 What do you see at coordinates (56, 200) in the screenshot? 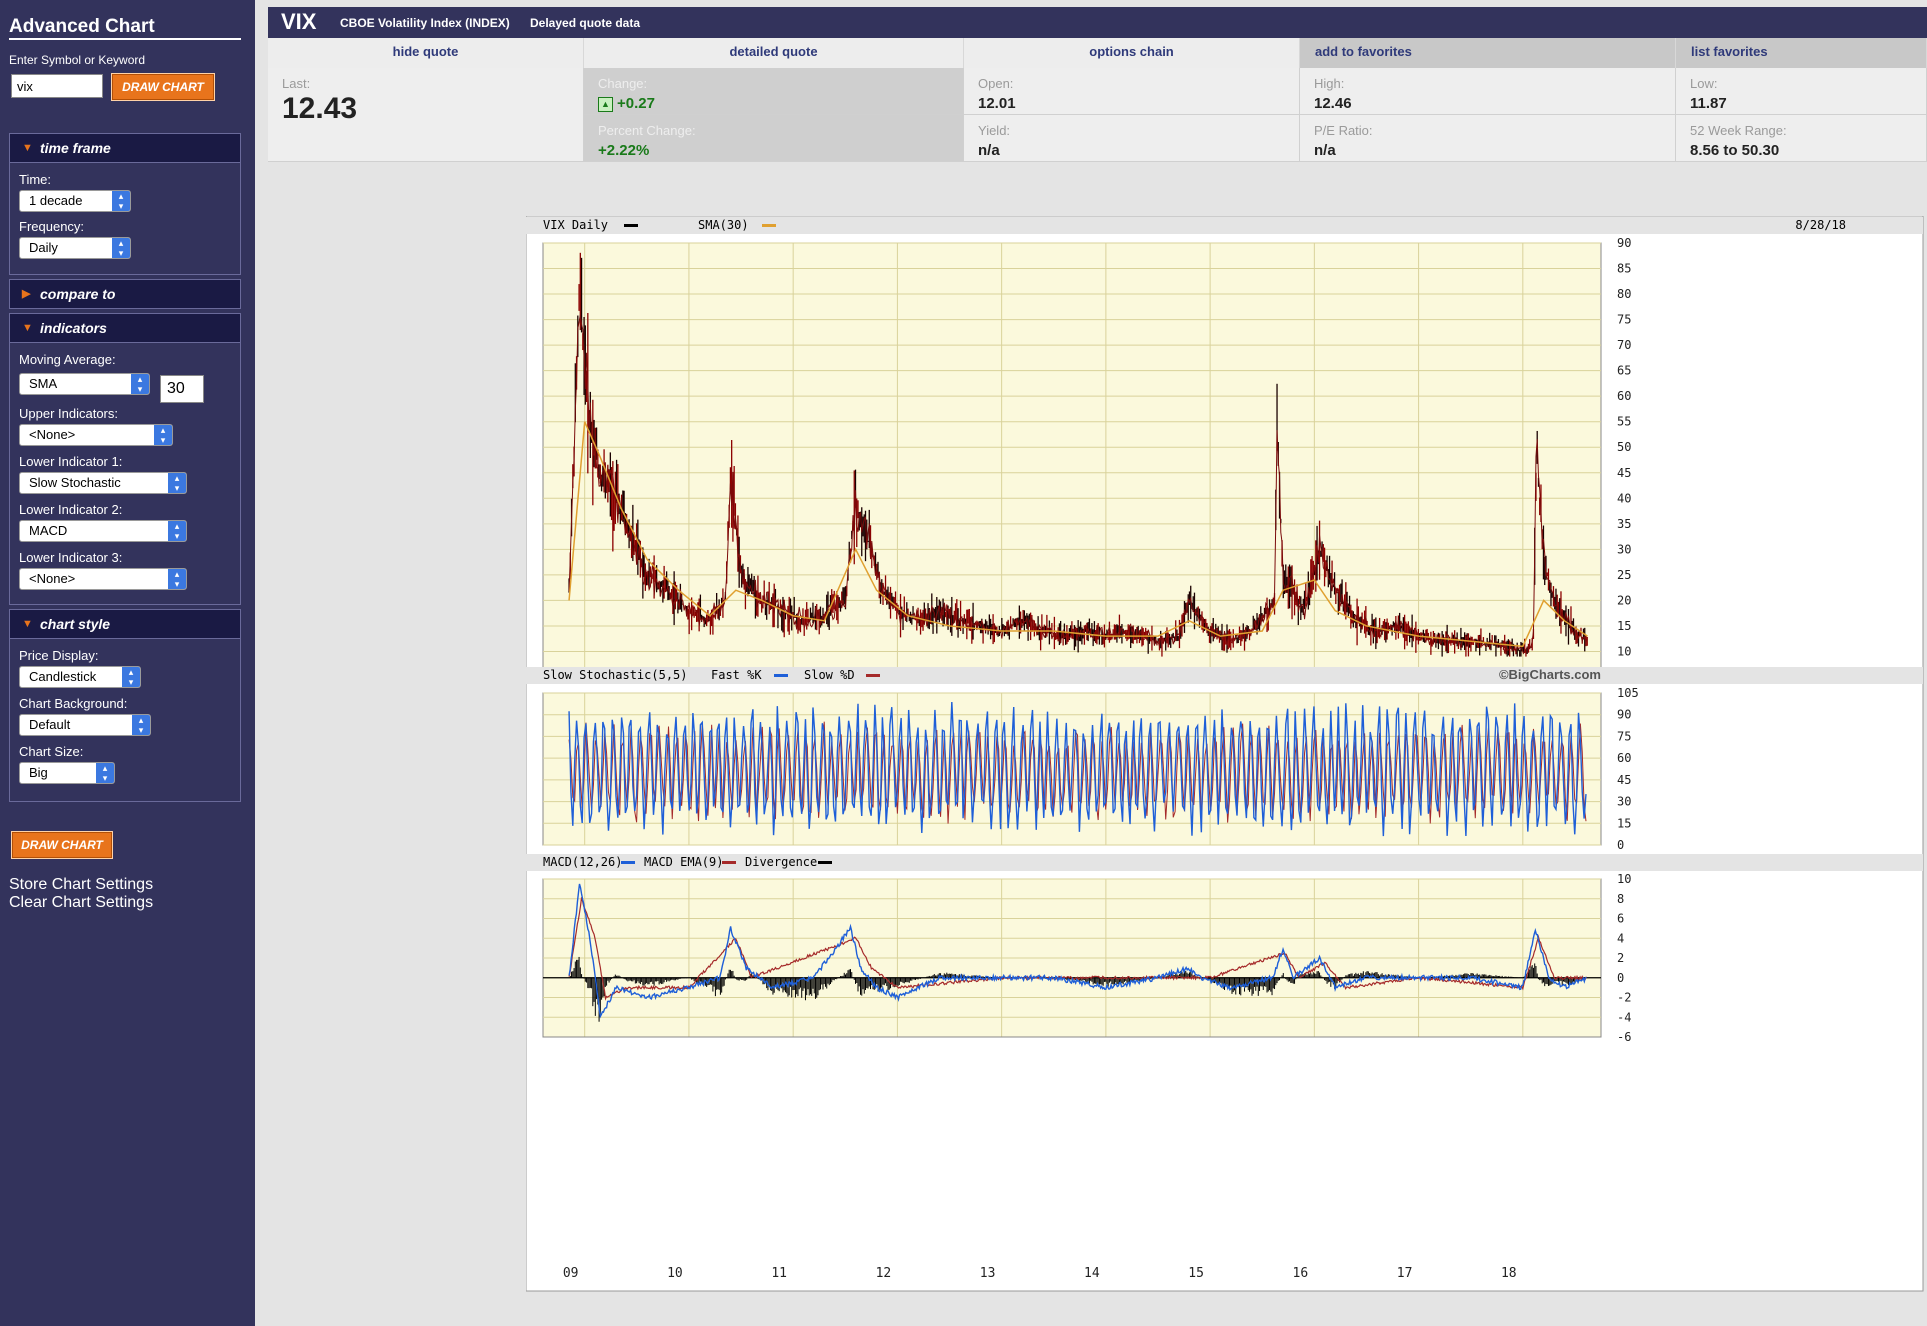
I see `time-select-value: 1 decade` at bounding box center [56, 200].